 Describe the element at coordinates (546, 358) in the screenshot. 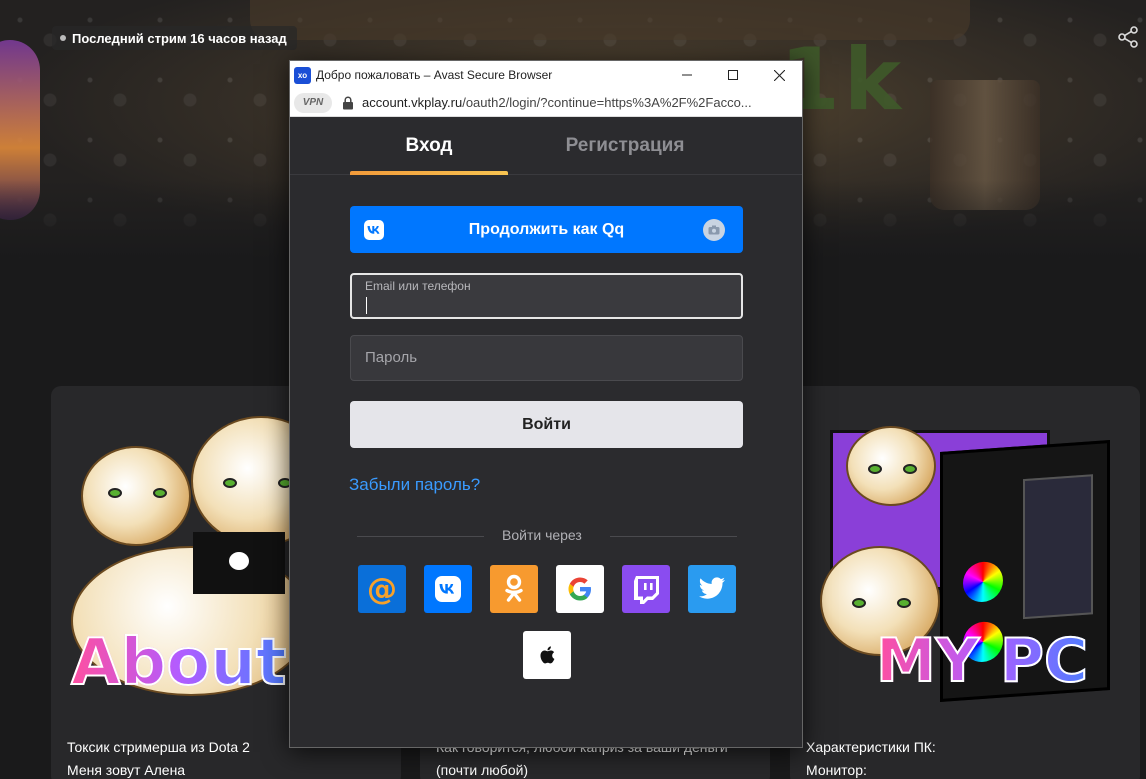

I see `password-field: Пароль` at that location.